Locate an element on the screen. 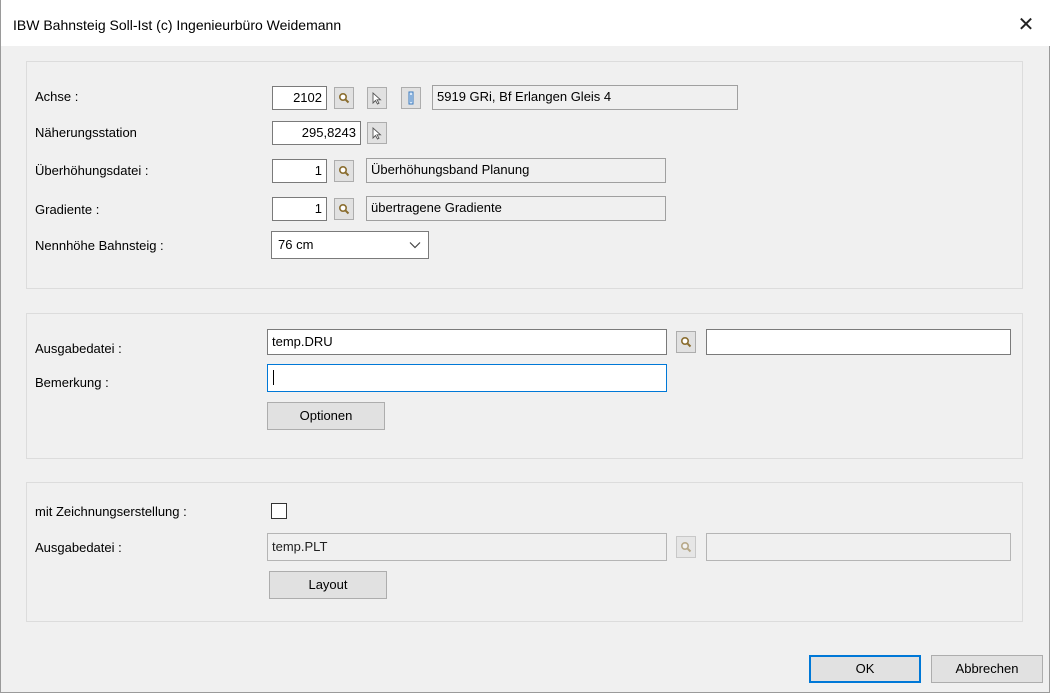  ausgabedatei-plot-label: Ausgabedatei : is located at coordinates (78, 547).